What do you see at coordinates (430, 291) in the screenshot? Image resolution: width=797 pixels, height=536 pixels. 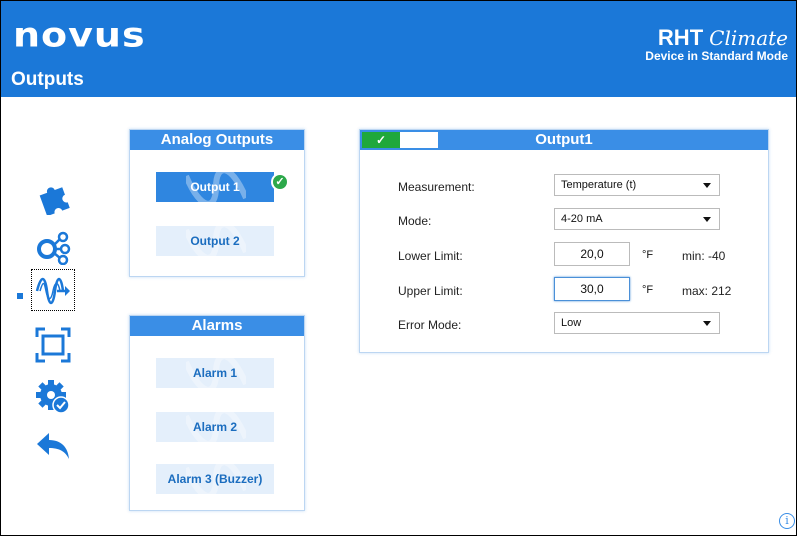 I see `upper-limit-label: Upper Limit:` at bounding box center [430, 291].